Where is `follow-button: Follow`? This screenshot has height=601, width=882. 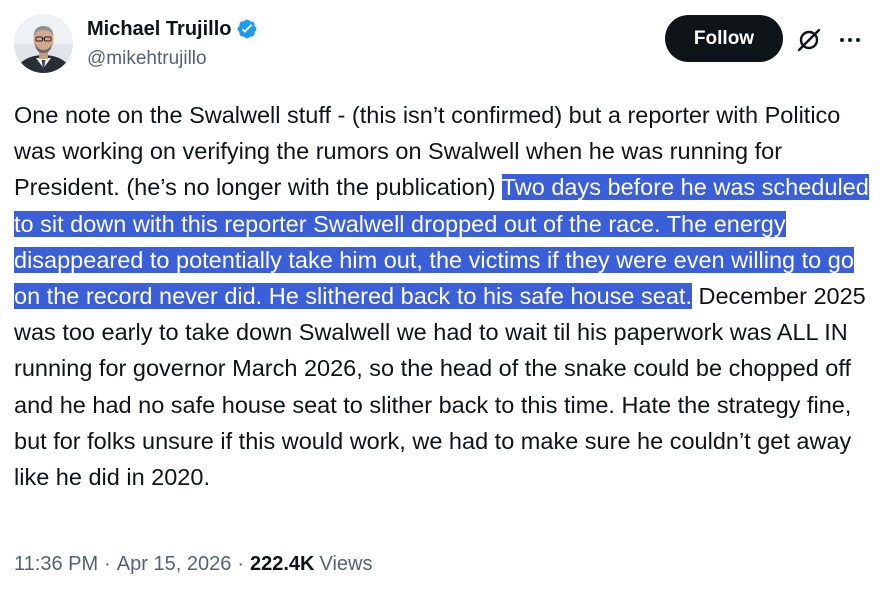
follow-button: Follow is located at coordinates (724, 38).